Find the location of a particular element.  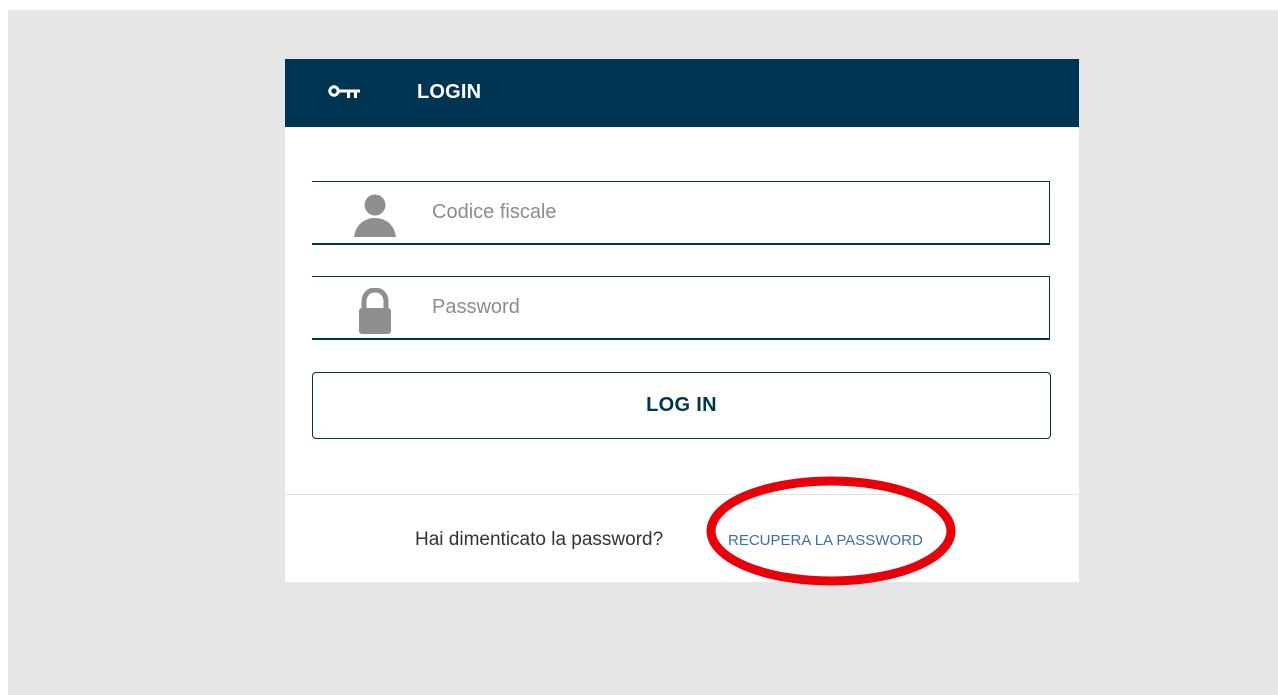

divider is located at coordinates (682, 494).